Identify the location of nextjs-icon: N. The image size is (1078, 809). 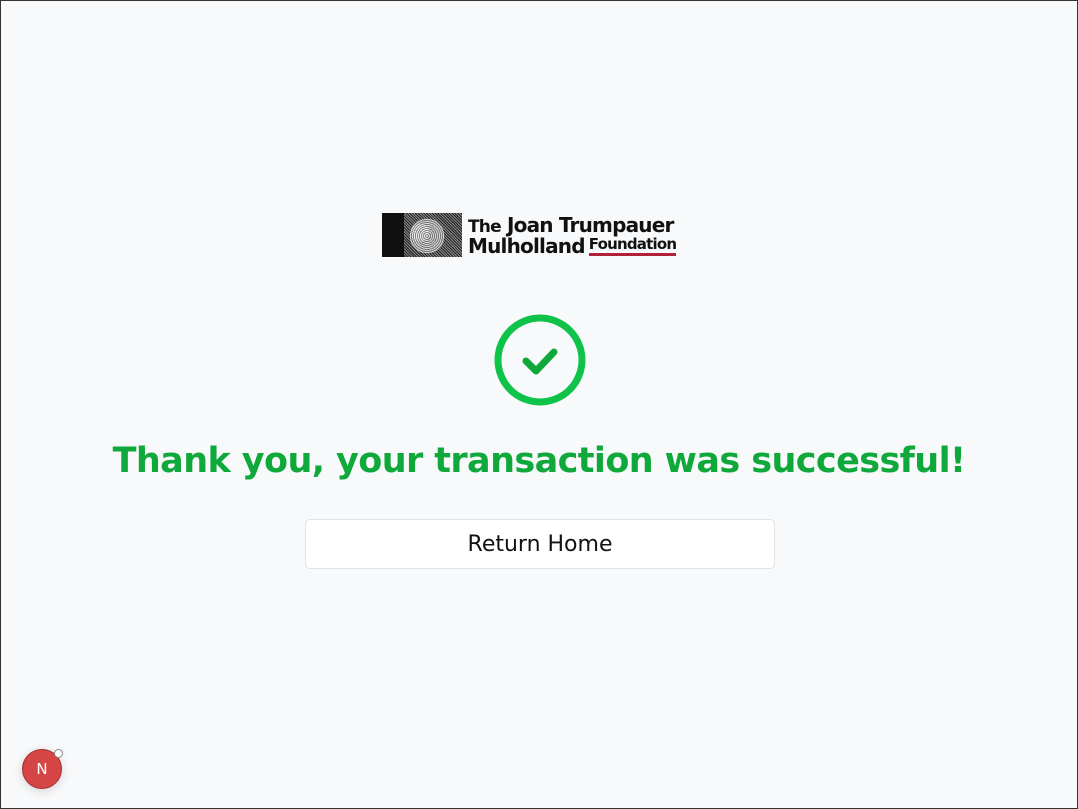
(42, 769).